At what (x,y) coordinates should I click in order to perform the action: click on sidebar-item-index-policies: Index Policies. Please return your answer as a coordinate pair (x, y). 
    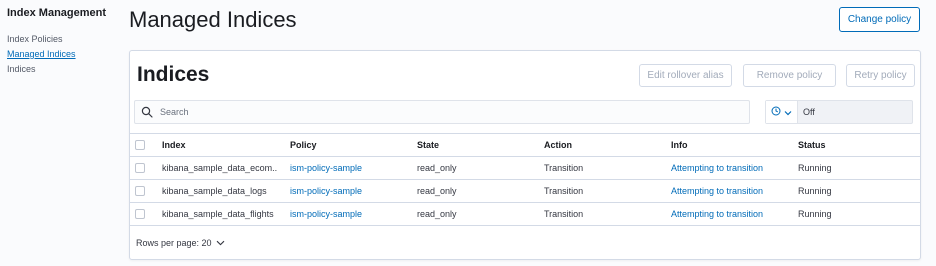
    Looking at the image, I should click on (64, 39).